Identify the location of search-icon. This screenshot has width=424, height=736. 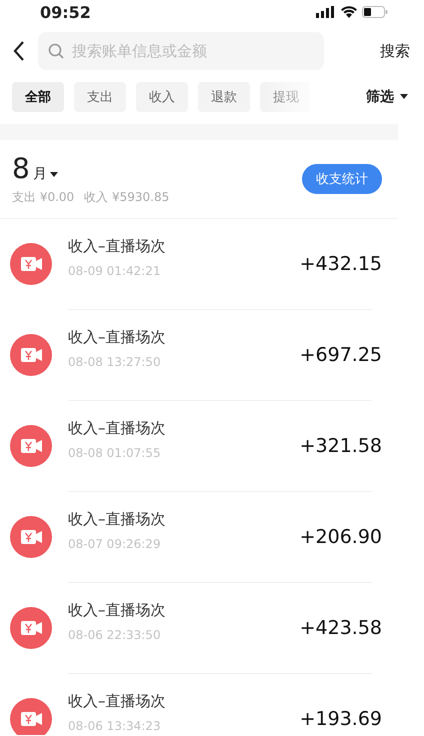
(56, 51).